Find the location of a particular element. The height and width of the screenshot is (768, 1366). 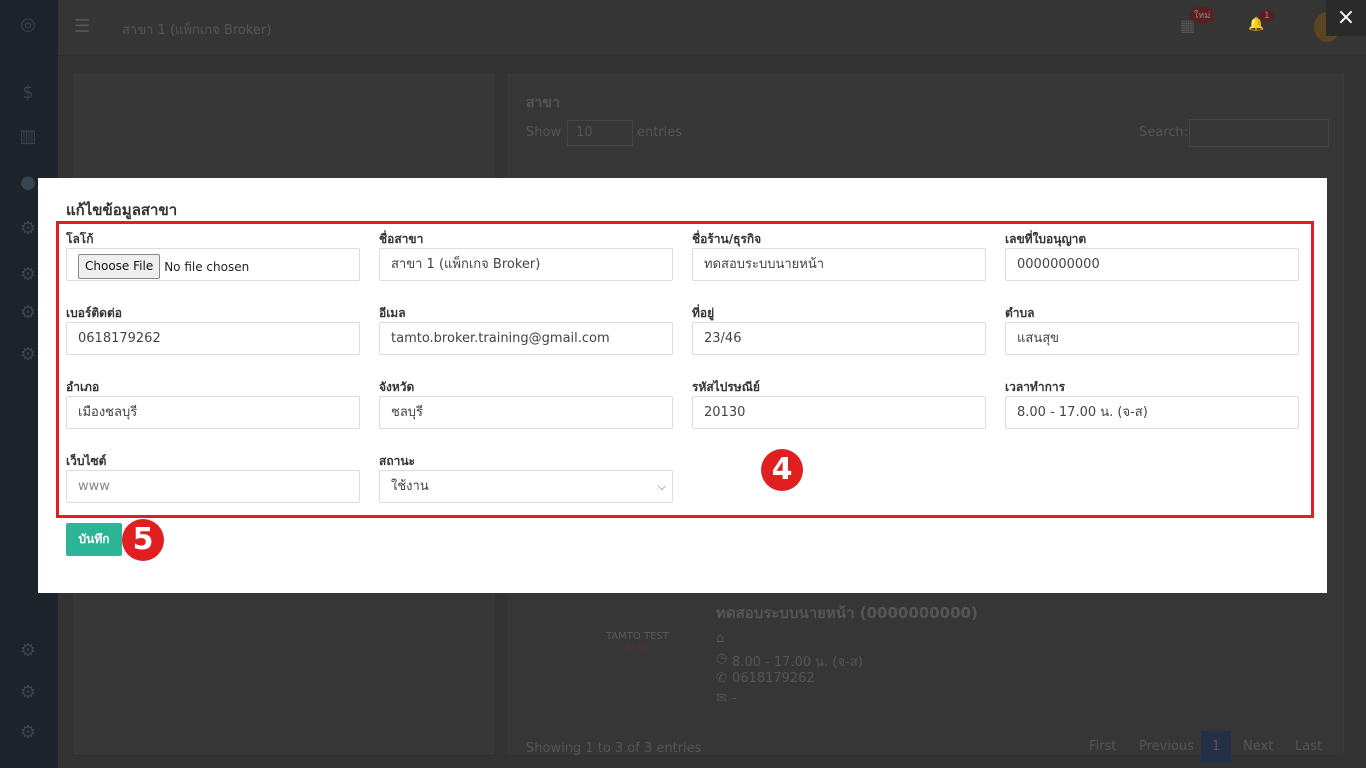

form-field: เลขที่ใบอนุญาต 0000000000 is located at coordinates (1152, 255).